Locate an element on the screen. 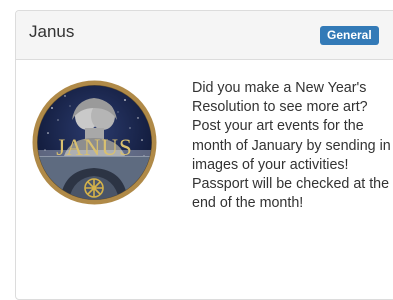  janus-logo-icon: JANUS is located at coordinates (94, 142).